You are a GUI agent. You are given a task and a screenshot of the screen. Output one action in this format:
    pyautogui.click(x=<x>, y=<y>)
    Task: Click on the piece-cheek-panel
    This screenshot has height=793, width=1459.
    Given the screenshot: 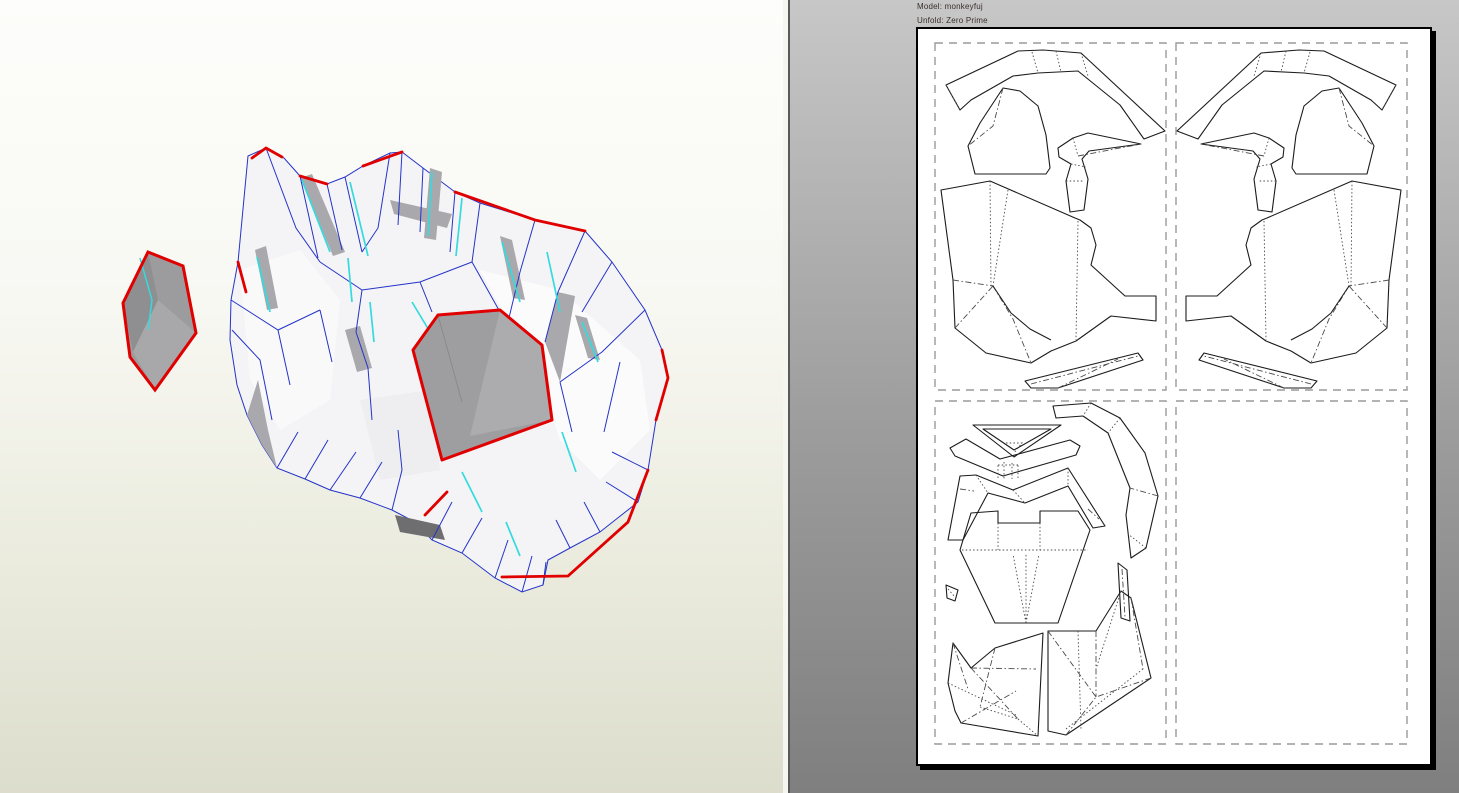 What is the action you would take?
    pyautogui.click(x=1009, y=131)
    